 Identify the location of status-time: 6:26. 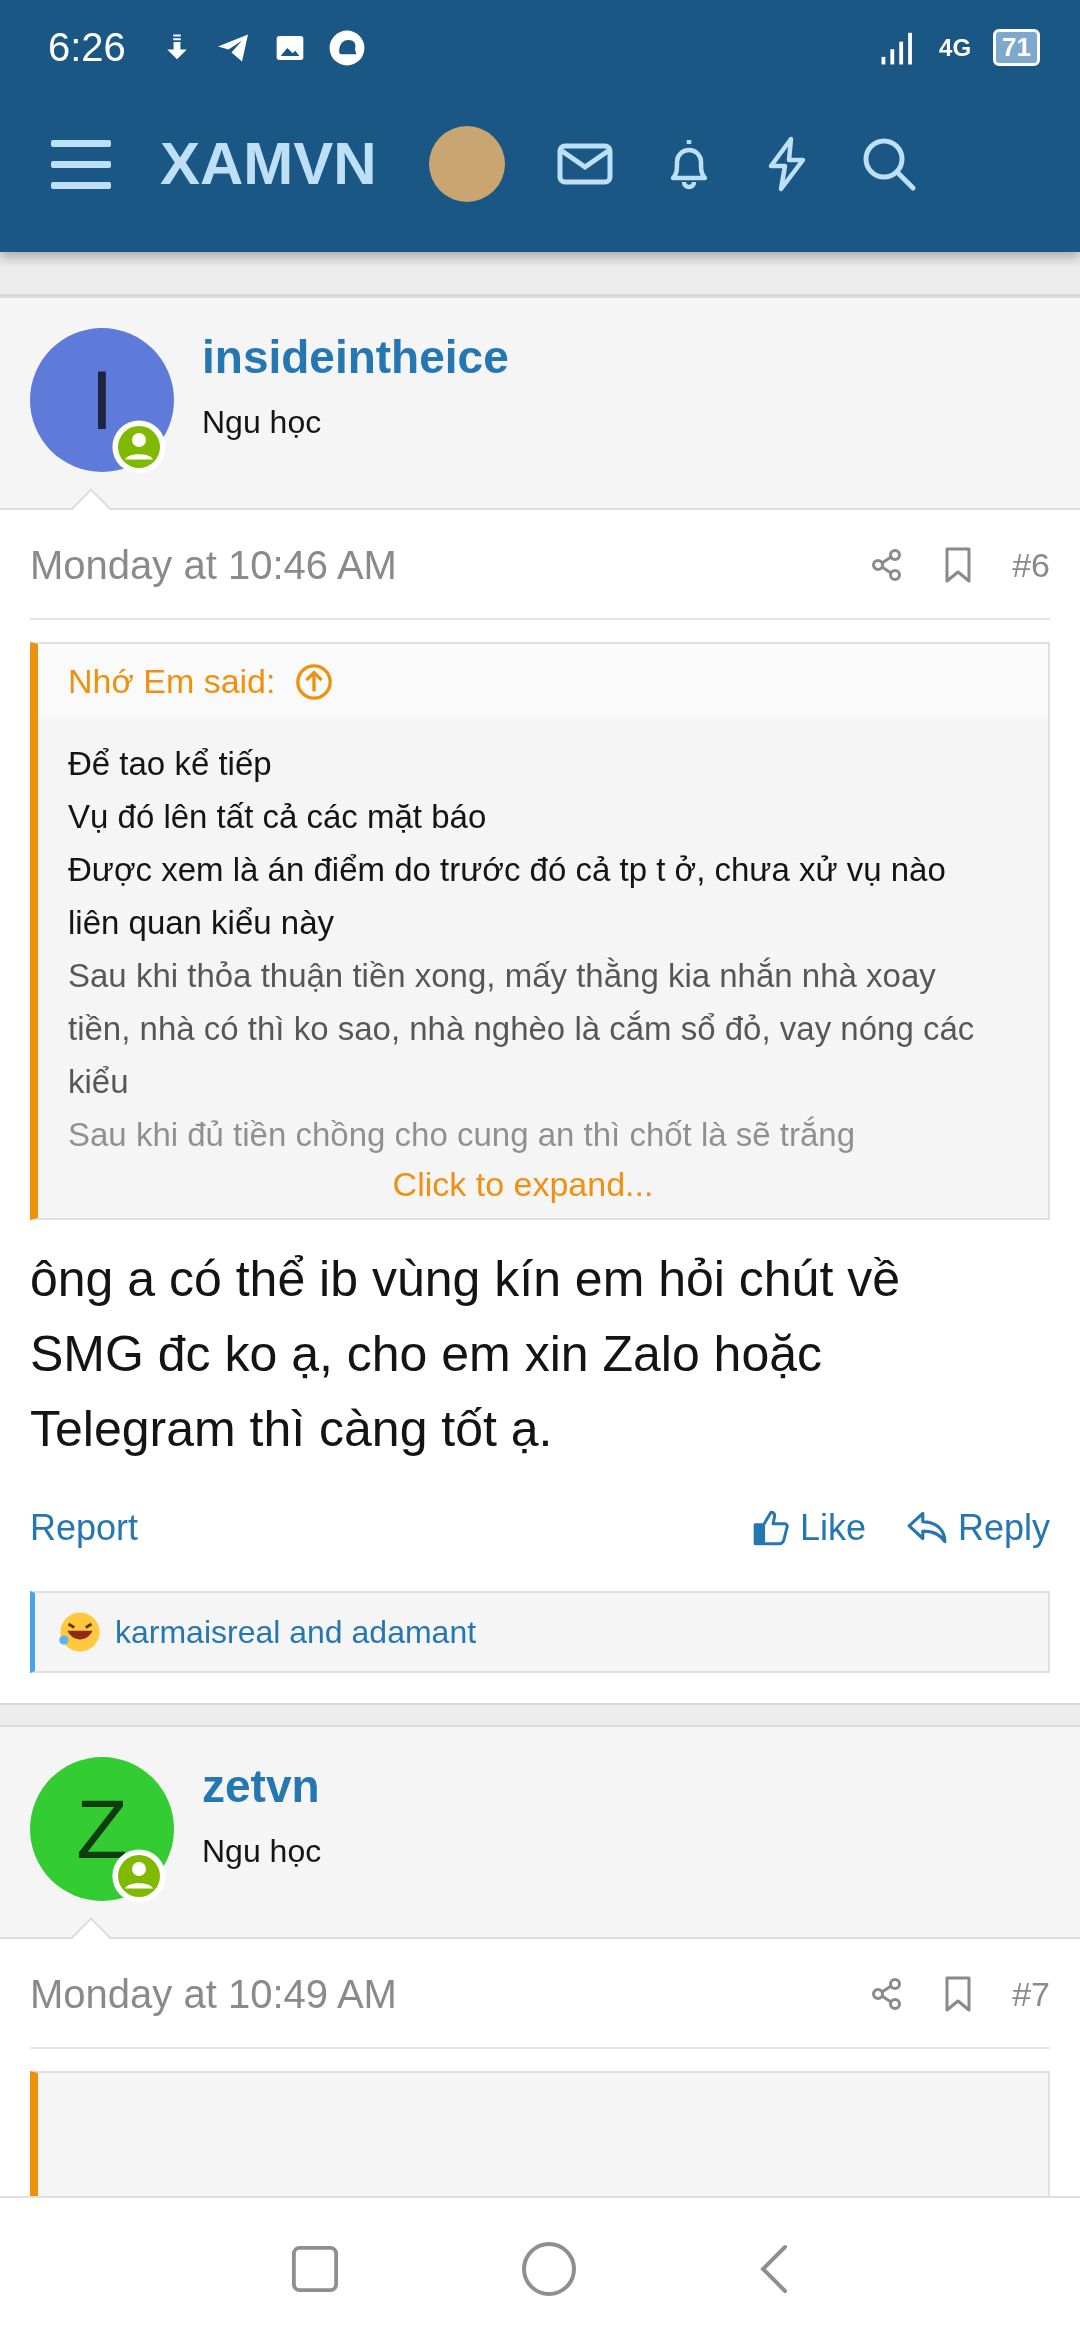
(87, 47).